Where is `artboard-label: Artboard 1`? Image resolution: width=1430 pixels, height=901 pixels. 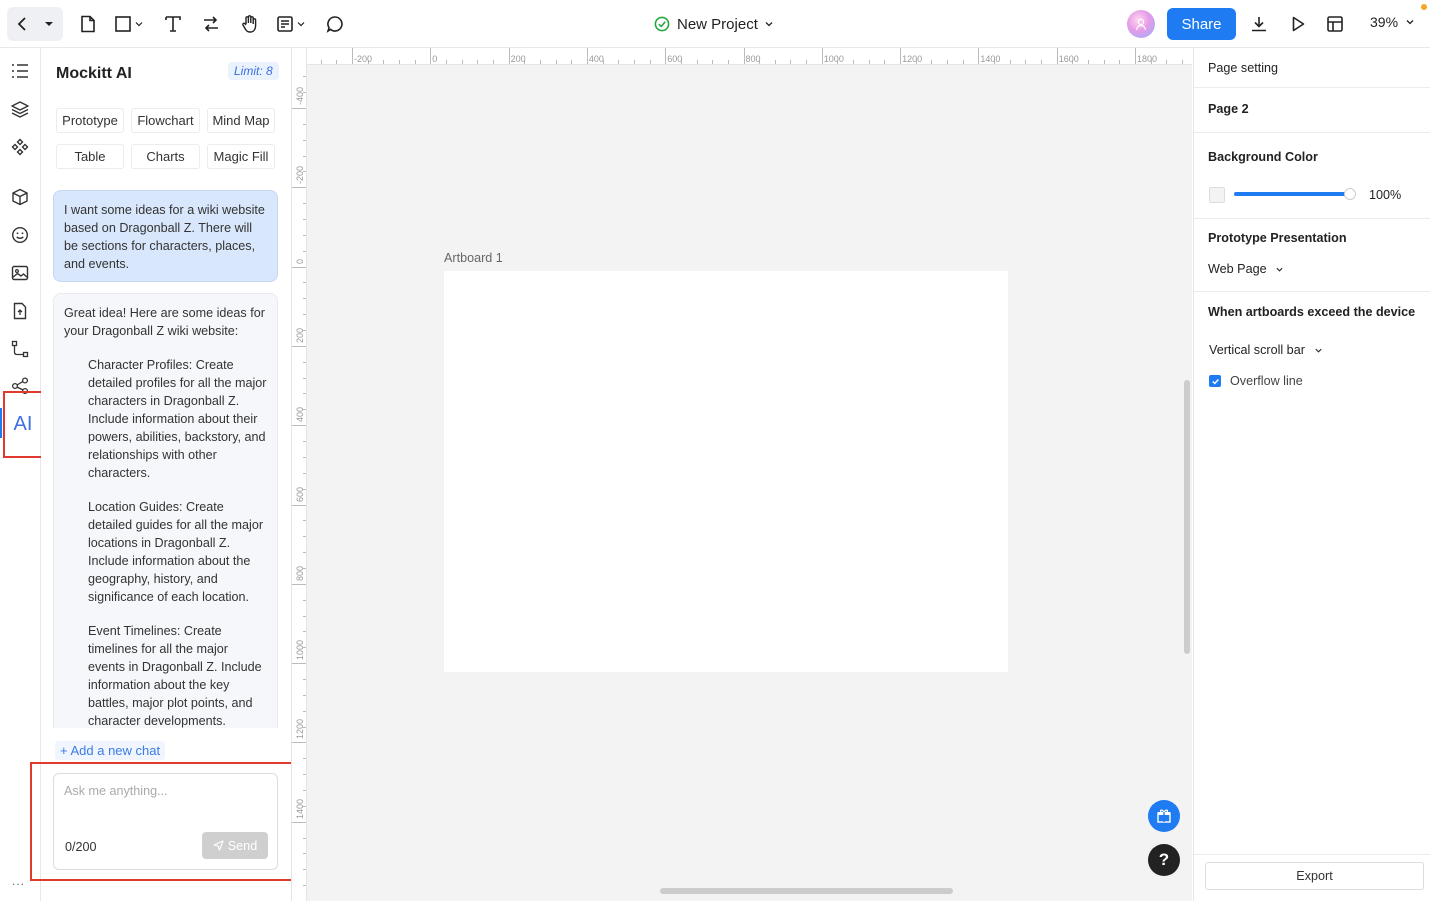
artboard-label: Artboard 1 is located at coordinates (473, 258).